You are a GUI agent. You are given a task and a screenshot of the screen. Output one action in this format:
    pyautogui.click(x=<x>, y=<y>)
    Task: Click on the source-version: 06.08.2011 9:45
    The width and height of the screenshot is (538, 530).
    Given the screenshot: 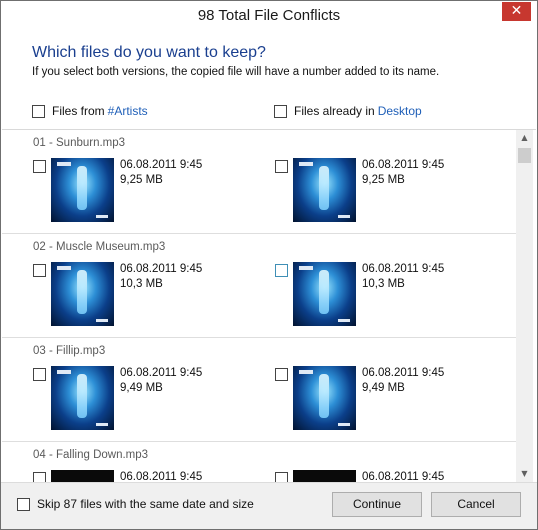 What is the action you would take?
    pyautogui.click(x=153, y=476)
    